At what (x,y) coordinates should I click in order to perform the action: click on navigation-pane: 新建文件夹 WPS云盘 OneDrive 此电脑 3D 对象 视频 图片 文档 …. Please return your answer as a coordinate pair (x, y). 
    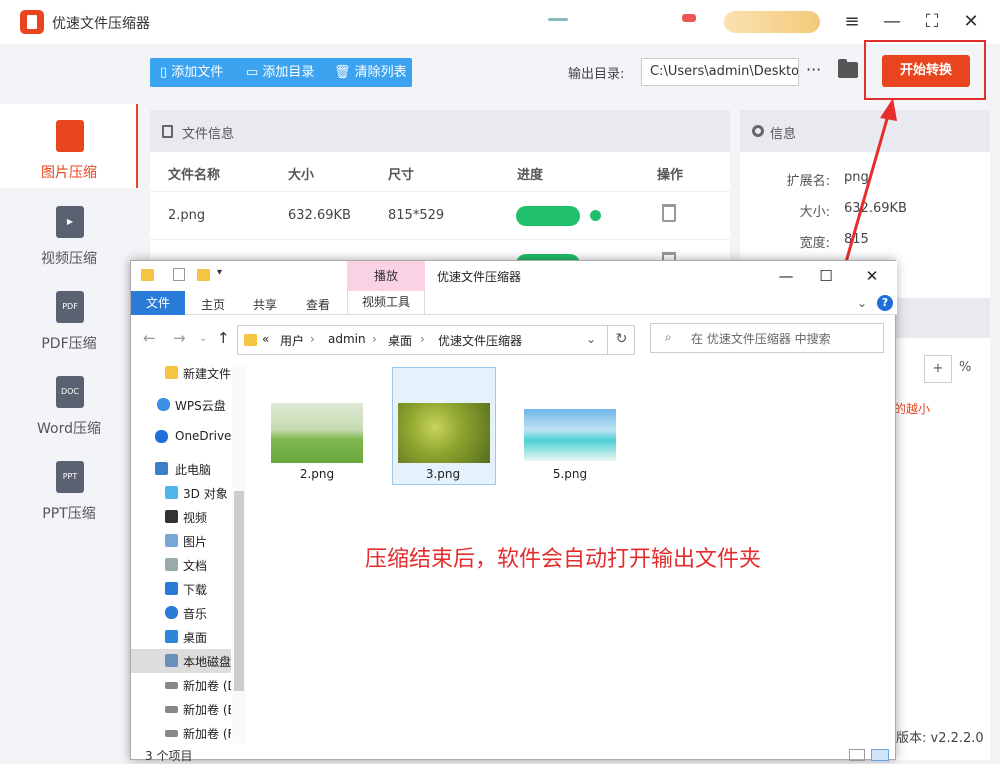
    Looking at the image, I should click on (189, 554).